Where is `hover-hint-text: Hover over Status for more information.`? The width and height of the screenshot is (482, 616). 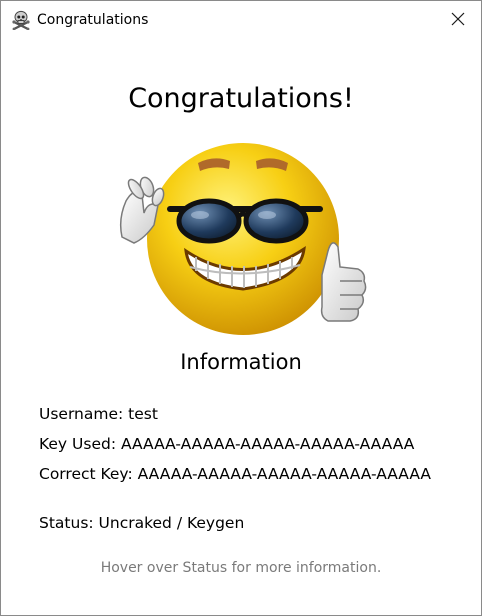 hover-hint-text: Hover over Status for more information. is located at coordinates (241, 568).